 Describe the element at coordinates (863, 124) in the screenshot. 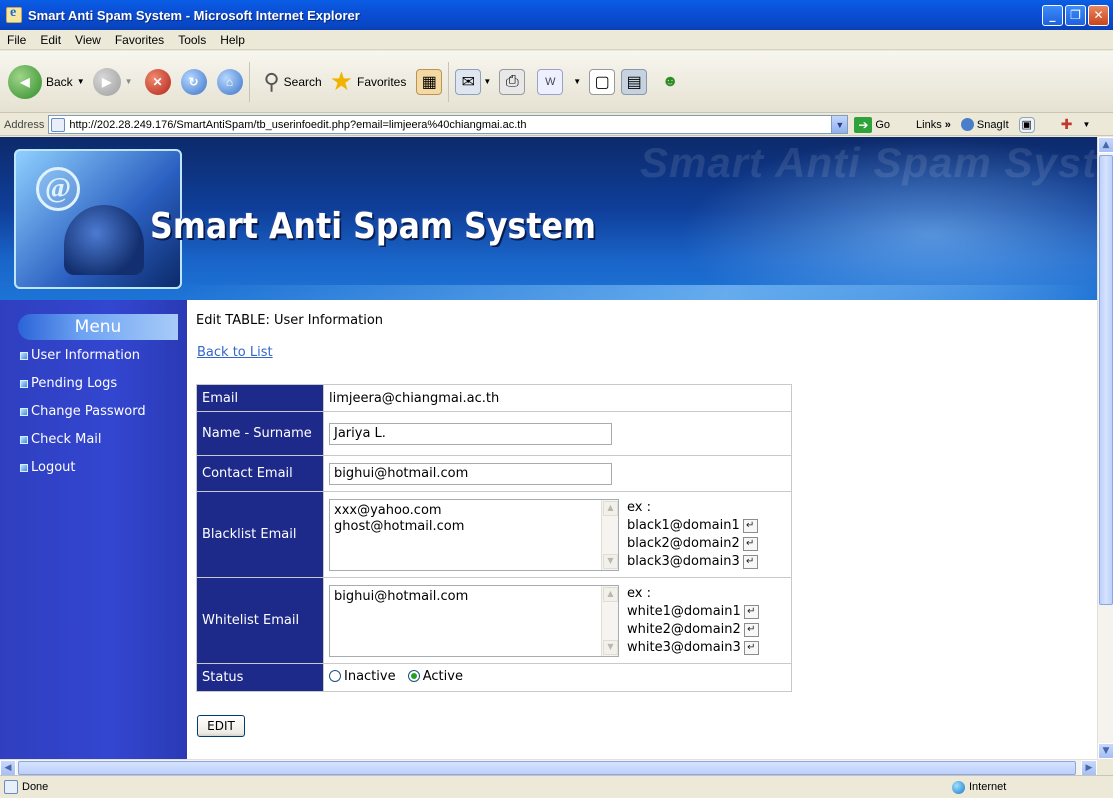

I see `go-arrow-icon: ➔` at that location.